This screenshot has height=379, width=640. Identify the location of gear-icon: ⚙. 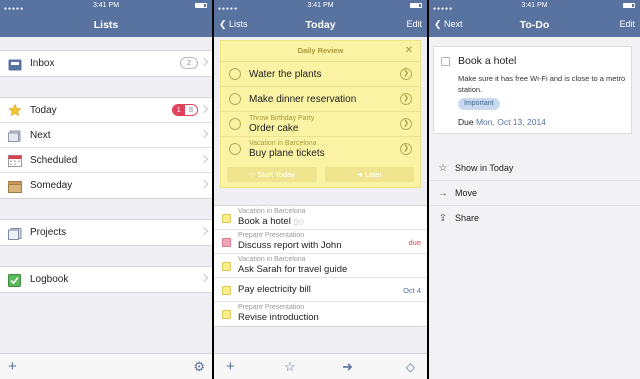
(199, 367).